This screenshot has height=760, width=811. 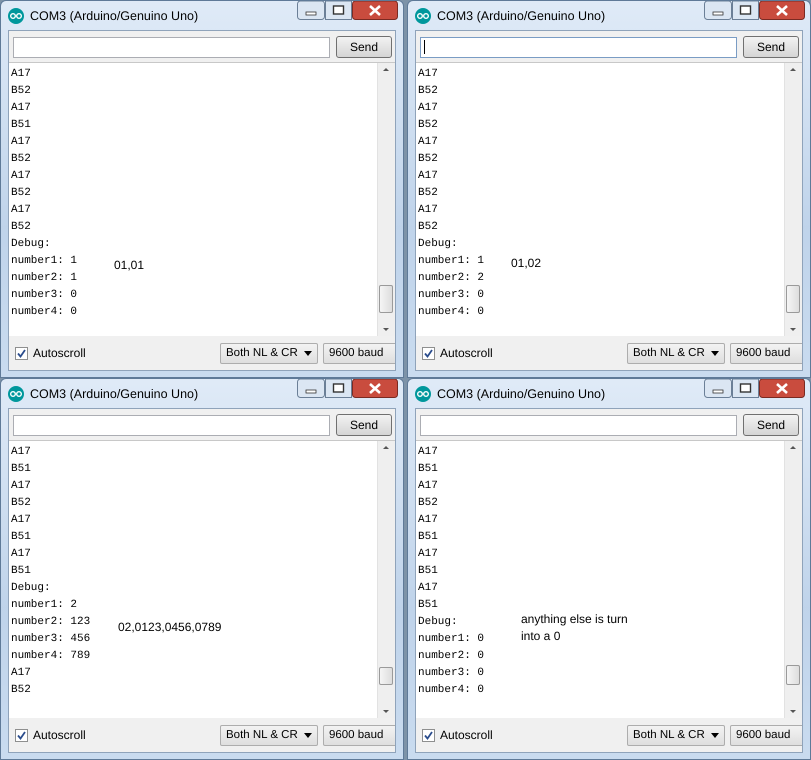 I want to click on output-line: number2: 1, so click(x=44, y=278).